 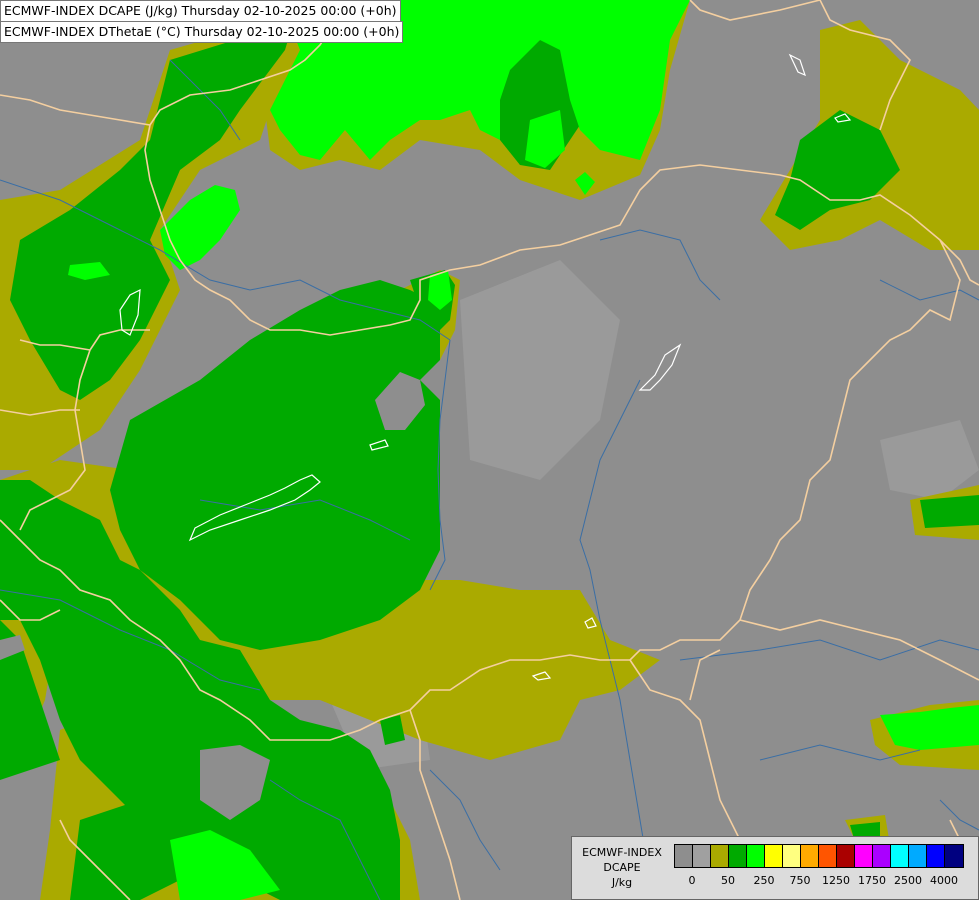 I want to click on legend-model-name: ECMWF-INDEX, so click(x=622, y=852).